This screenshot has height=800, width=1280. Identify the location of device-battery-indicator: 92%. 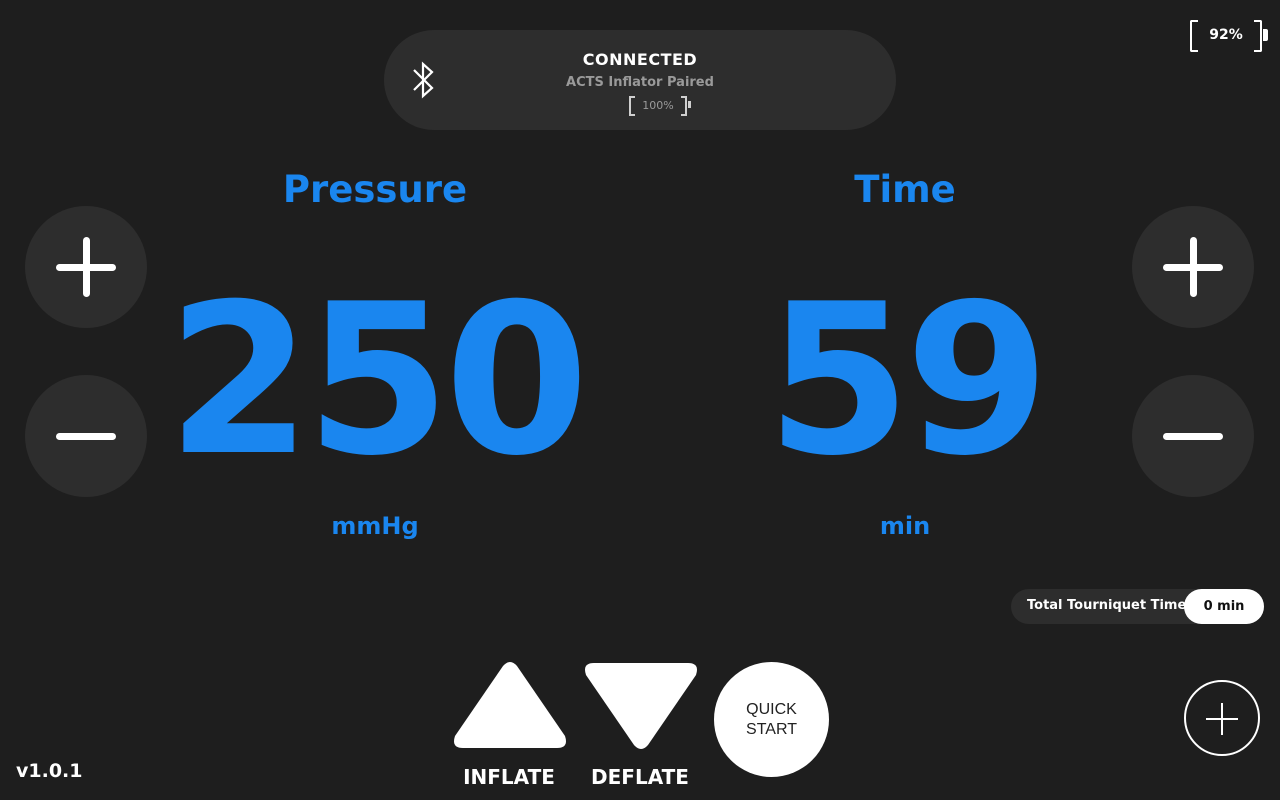
(1229, 36).